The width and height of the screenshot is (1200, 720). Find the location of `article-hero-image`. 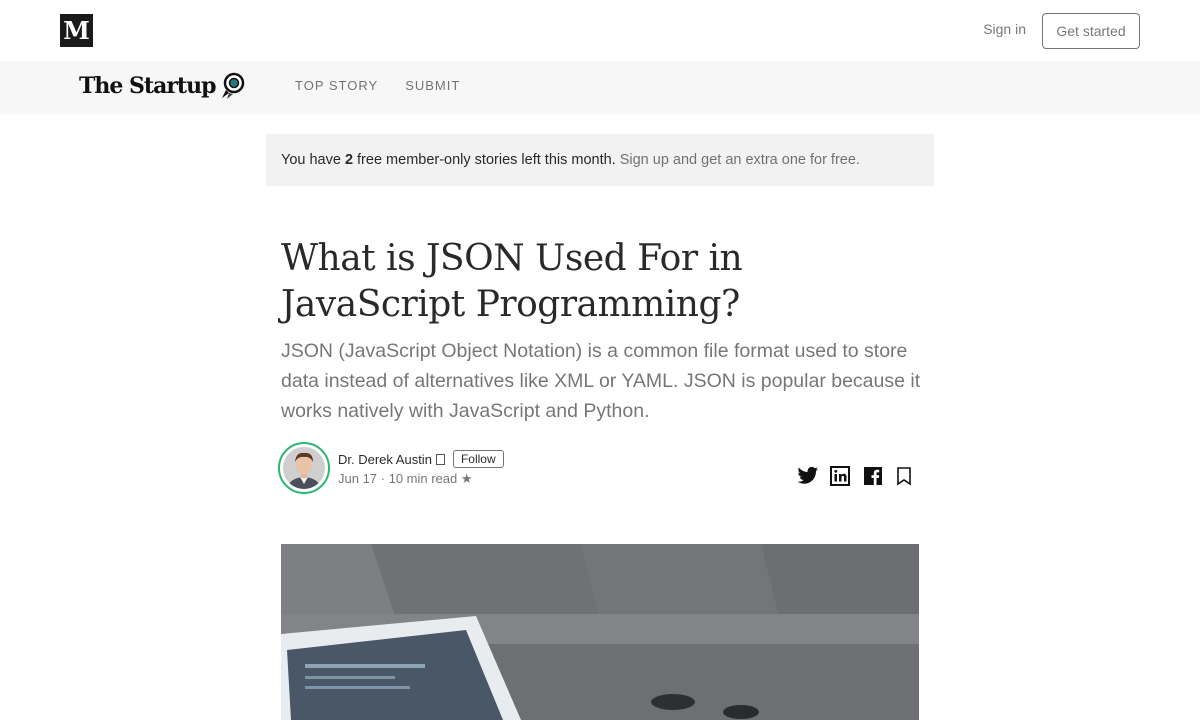

article-hero-image is located at coordinates (600, 632).